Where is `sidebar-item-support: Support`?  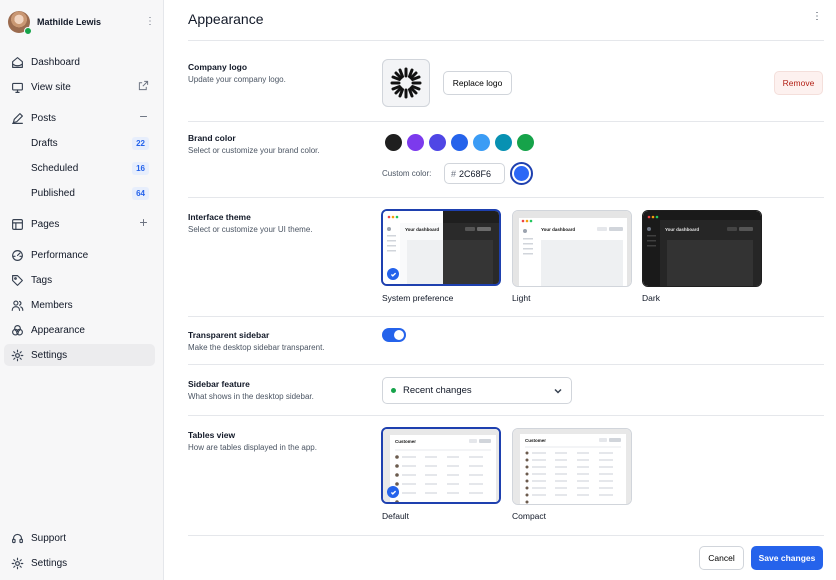 sidebar-item-support: Support is located at coordinates (79, 538).